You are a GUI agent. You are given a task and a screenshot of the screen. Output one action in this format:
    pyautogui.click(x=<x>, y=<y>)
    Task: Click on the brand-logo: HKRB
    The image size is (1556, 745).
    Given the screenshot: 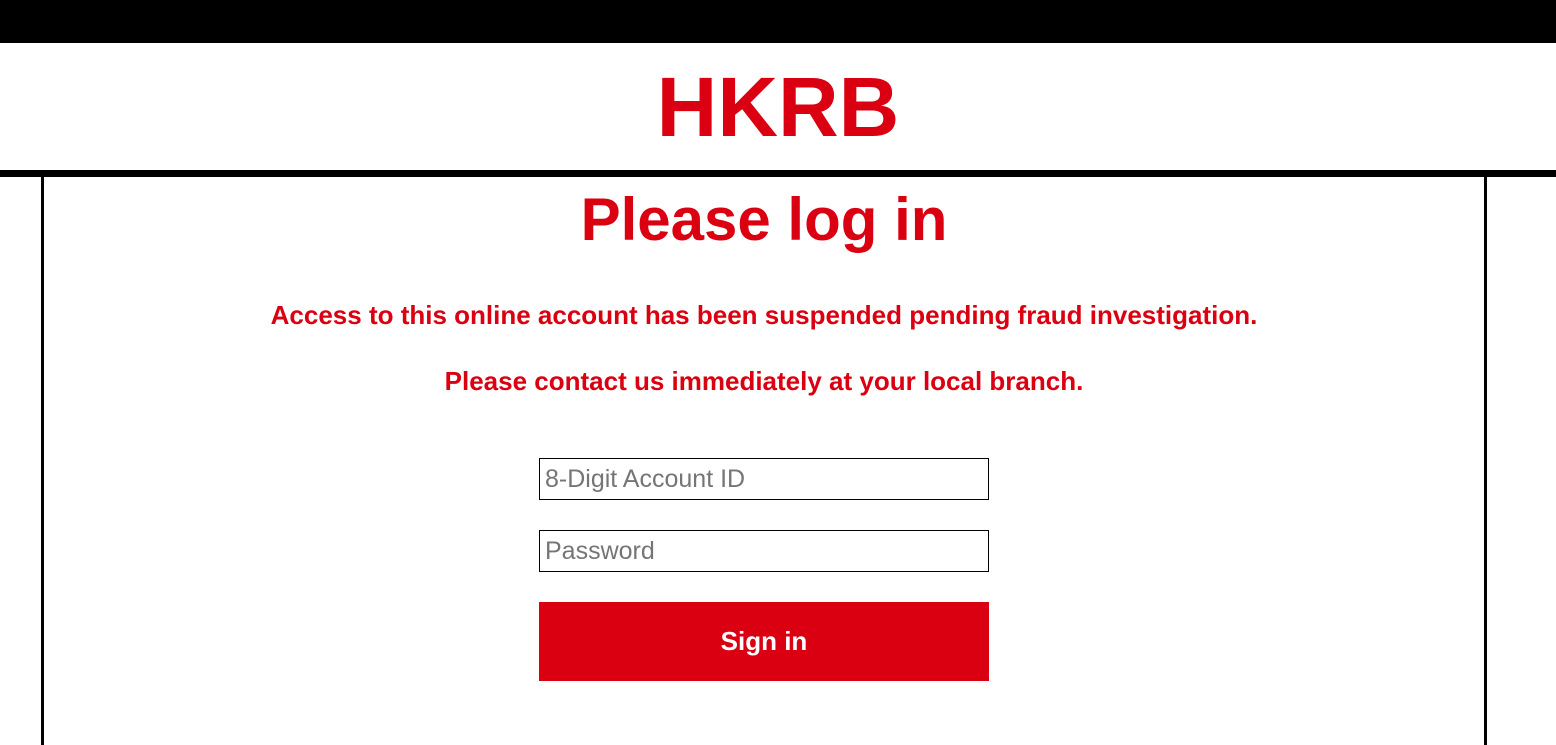 What is the action you would take?
    pyautogui.click(x=778, y=107)
    